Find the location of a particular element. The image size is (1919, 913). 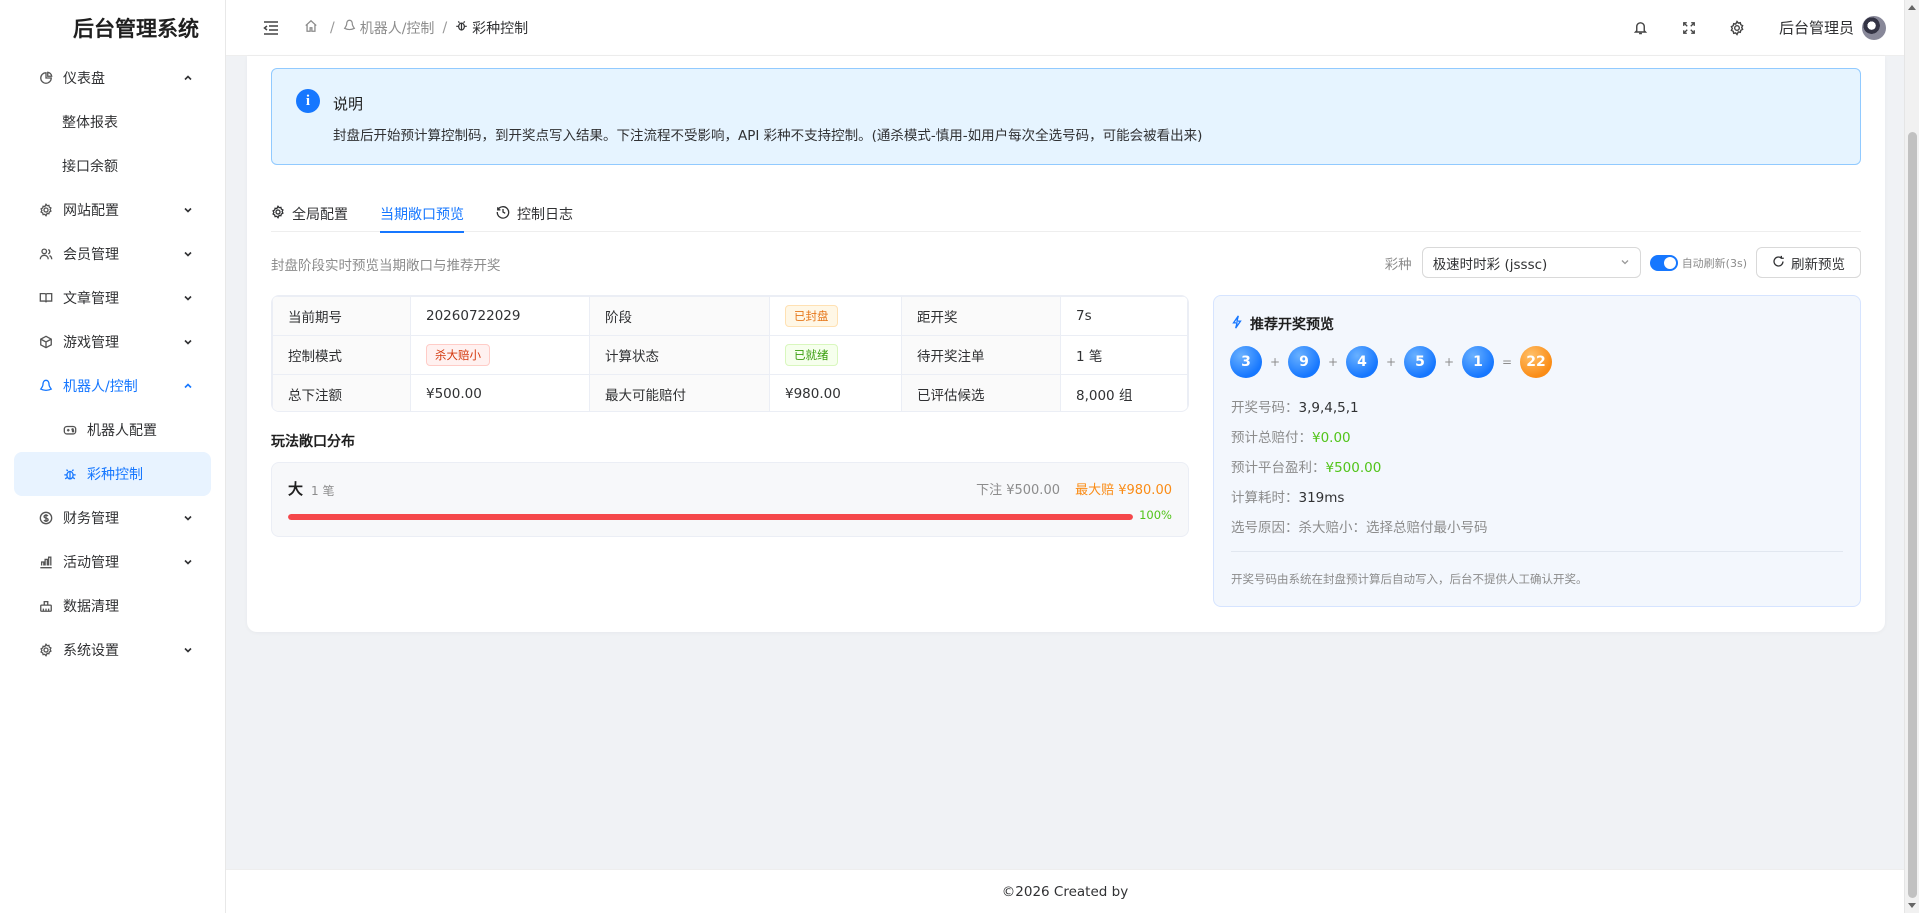

value-calc-status-cell: 已就绪 is located at coordinates (835, 355).